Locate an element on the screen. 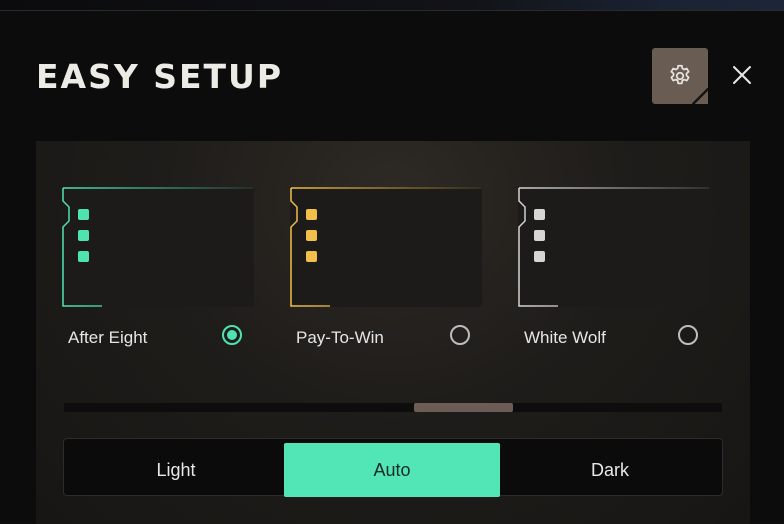 The image size is (784, 524). appearance-mode-selector: Light Auto Dark is located at coordinates (393, 467).